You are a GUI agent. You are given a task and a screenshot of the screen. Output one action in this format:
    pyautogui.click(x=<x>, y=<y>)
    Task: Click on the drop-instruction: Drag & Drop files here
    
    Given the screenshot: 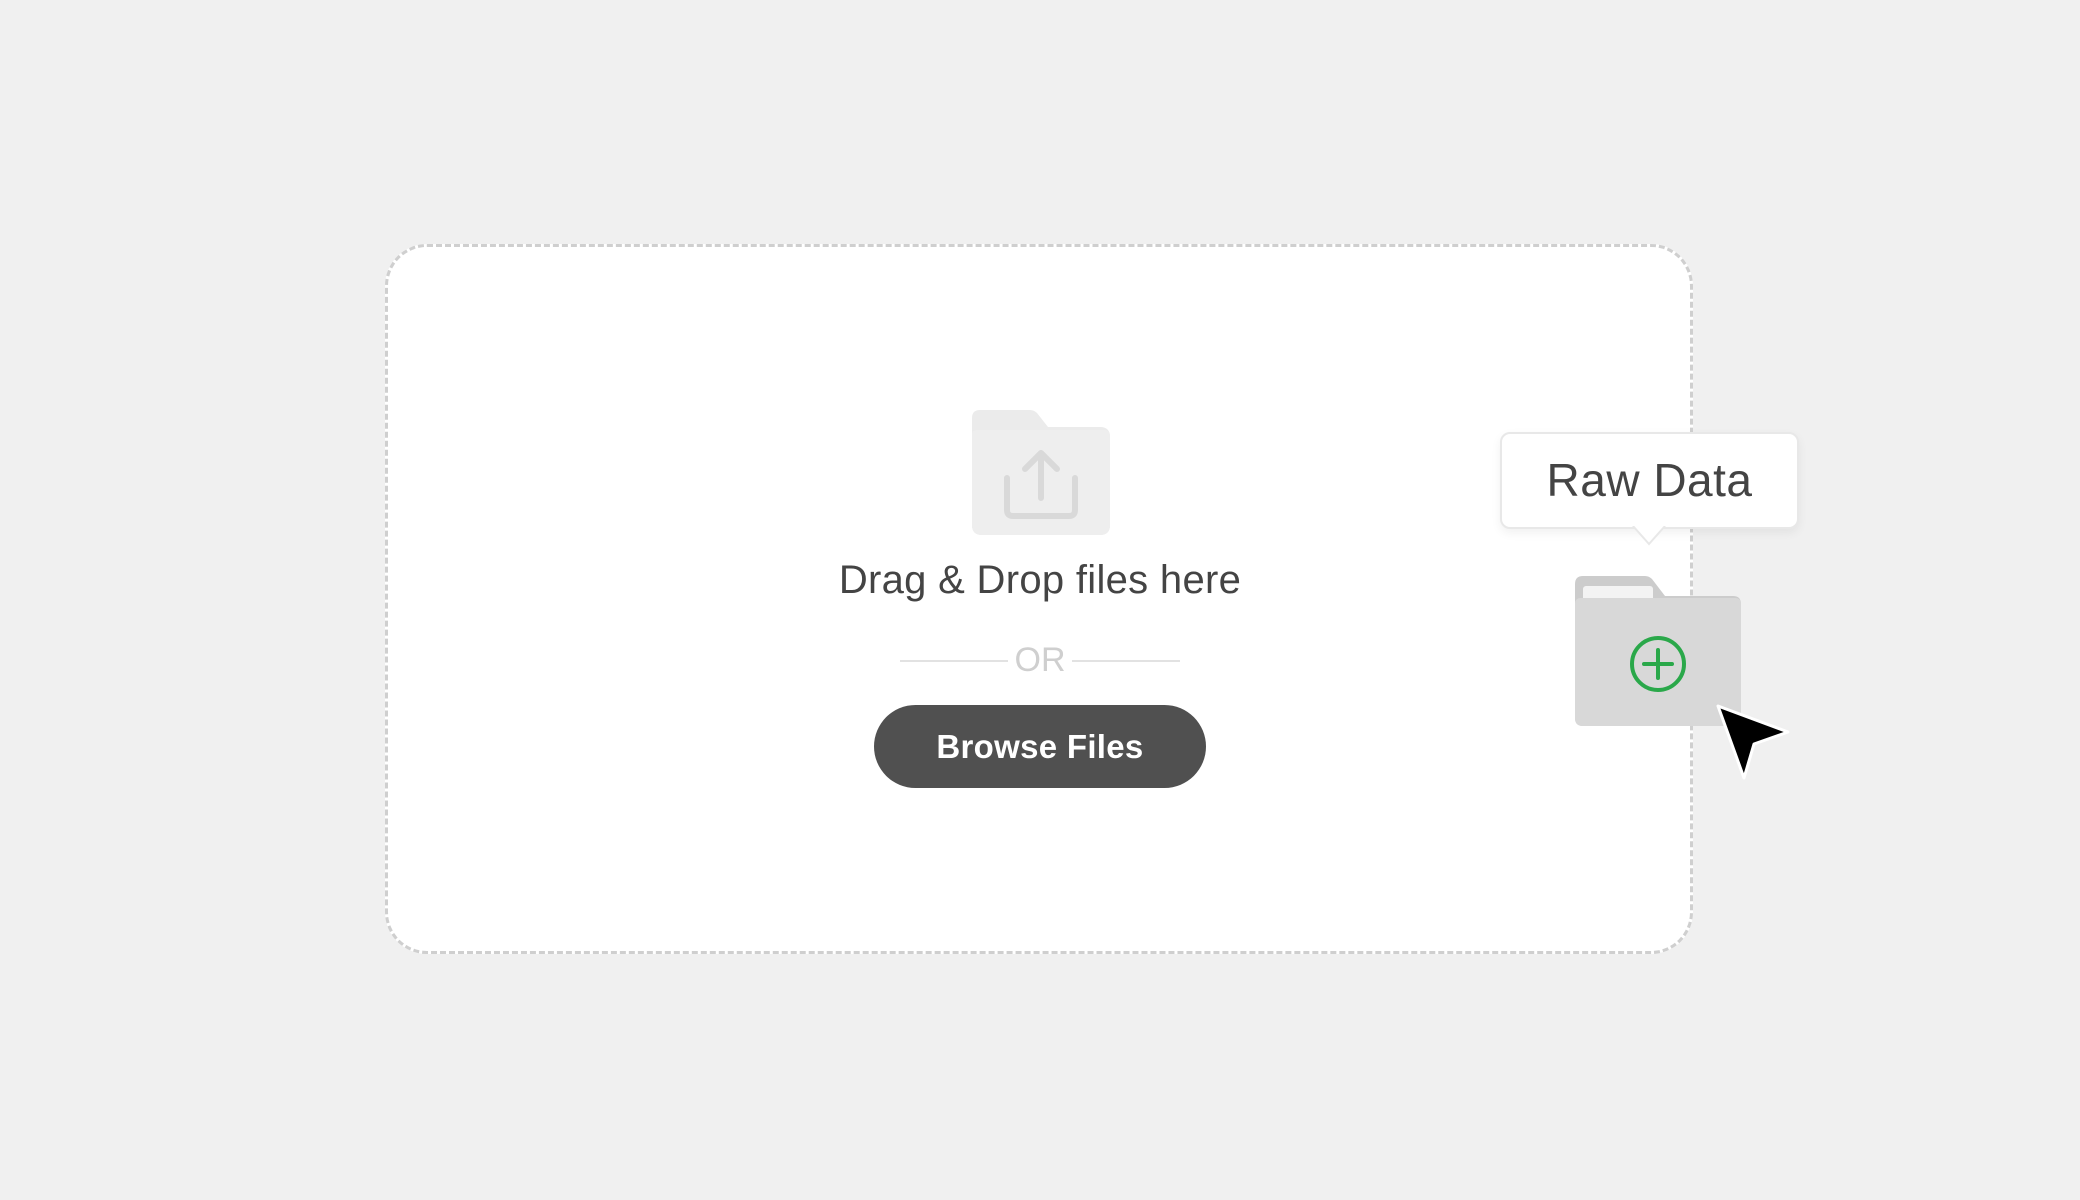 What is the action you would take?
    pyautogui.click(x=1040, y=580)
    